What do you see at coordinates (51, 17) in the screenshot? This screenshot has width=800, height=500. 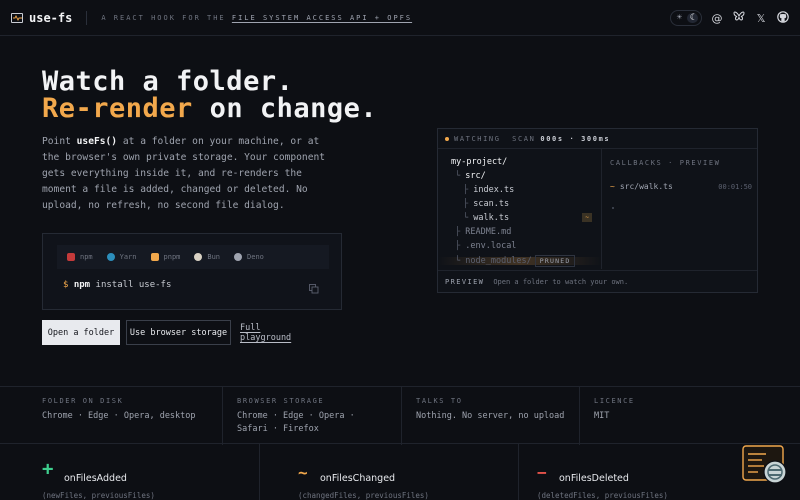 I see `brand-name: use-fs` at bounding box center [51, 17].